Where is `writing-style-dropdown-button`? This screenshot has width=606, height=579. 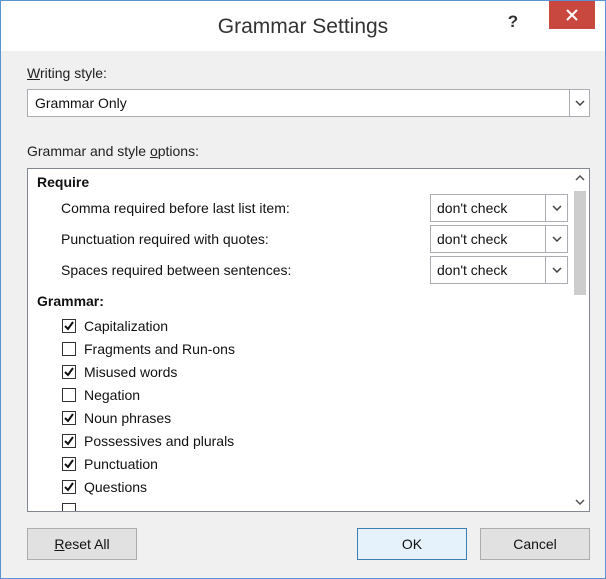
writing-style-dropdown-button is located at coordinates (579, 103).